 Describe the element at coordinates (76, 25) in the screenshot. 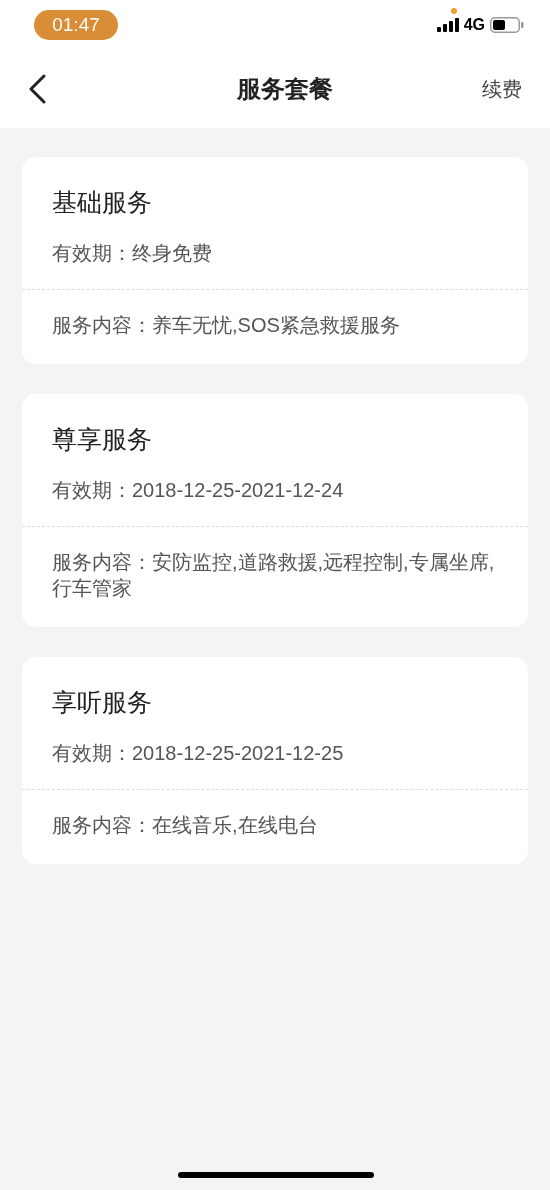

I see `status-time: 01:47` at that location.